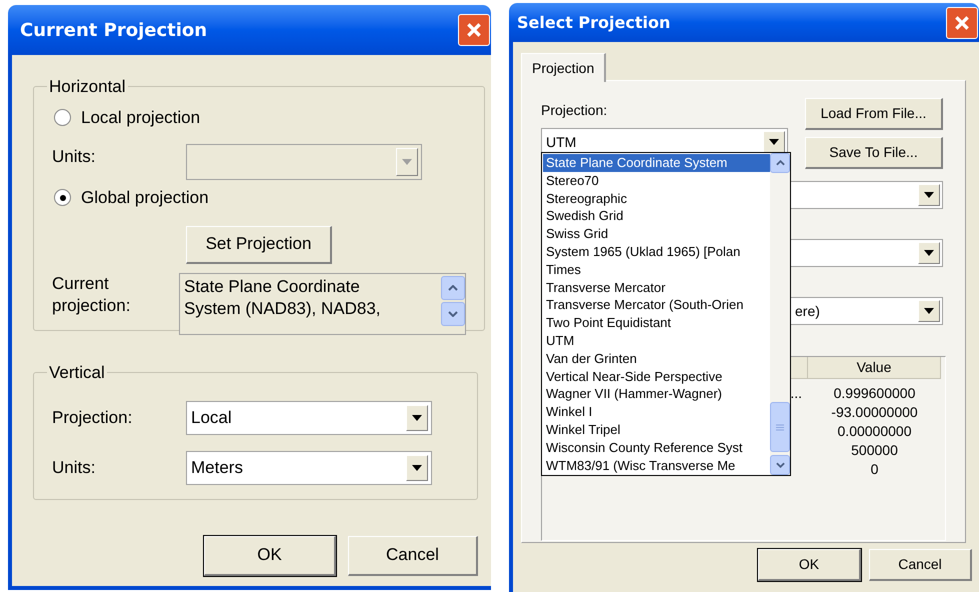 Image resolution: width=979 pixels, height=592 pixels. I want to click on radio-label: Local projection, so click(140, 117).